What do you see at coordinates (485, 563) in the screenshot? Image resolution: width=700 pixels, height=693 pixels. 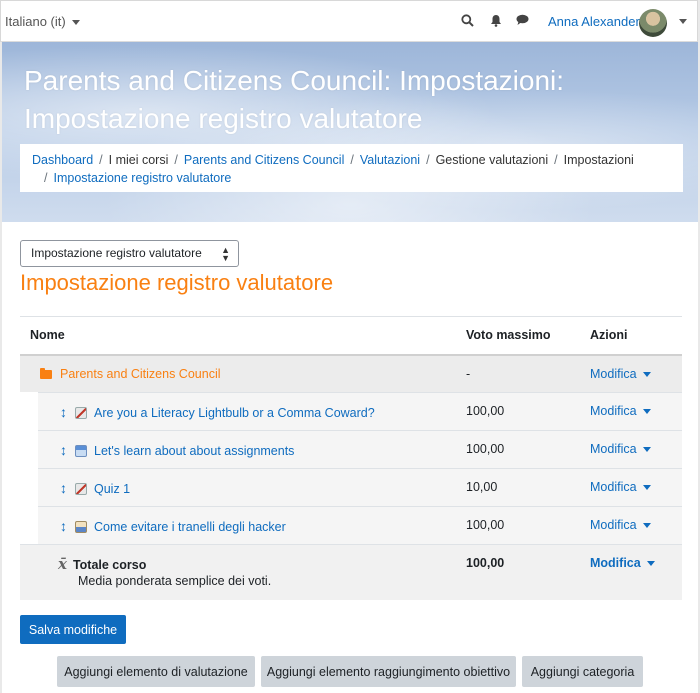 I see `course-total-max: 100,00` at bounding box center [485, 563].